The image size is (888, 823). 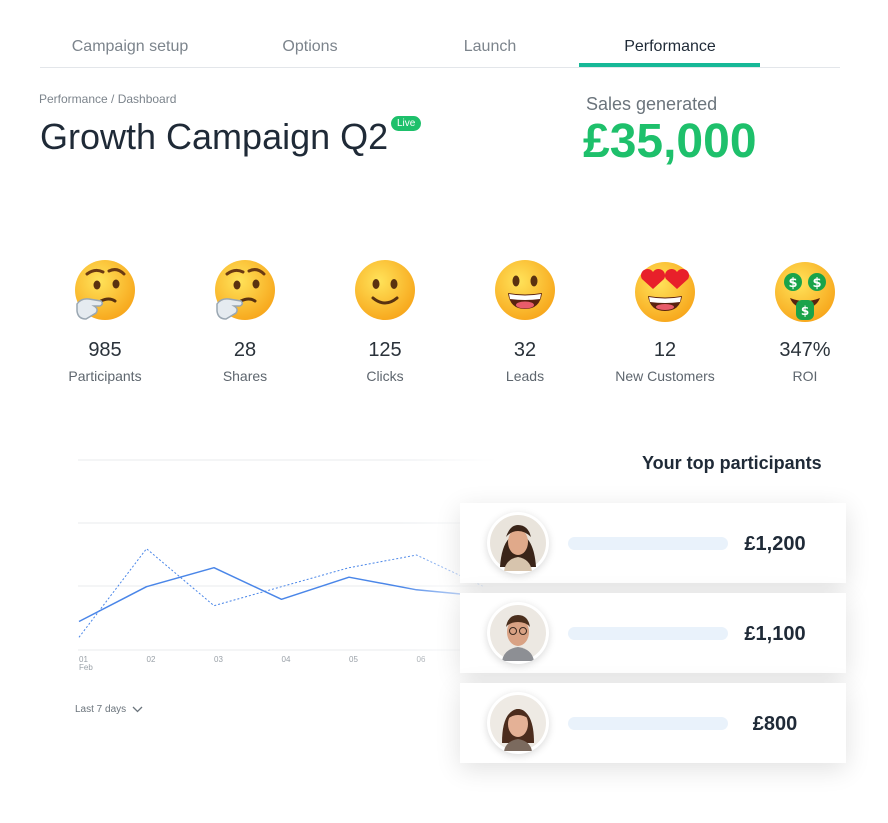 I want to click on status-badge: Live, so click(x=406, y=123).